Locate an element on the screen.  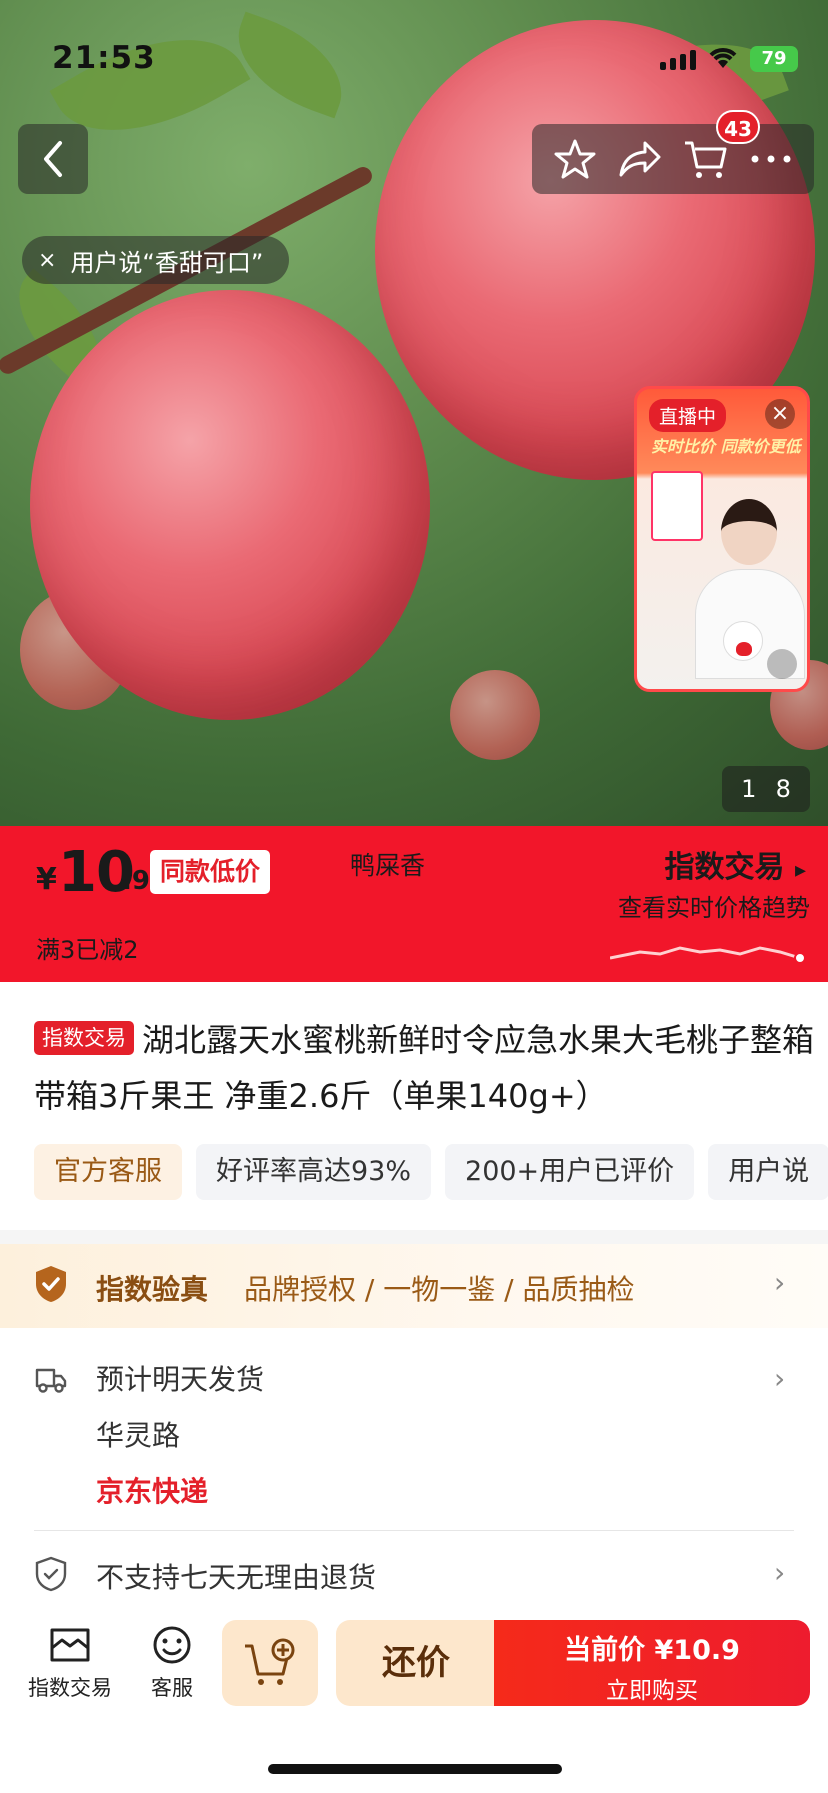
nav-index-trading-label: 指数交易 is located at coordinates (70, 1688).